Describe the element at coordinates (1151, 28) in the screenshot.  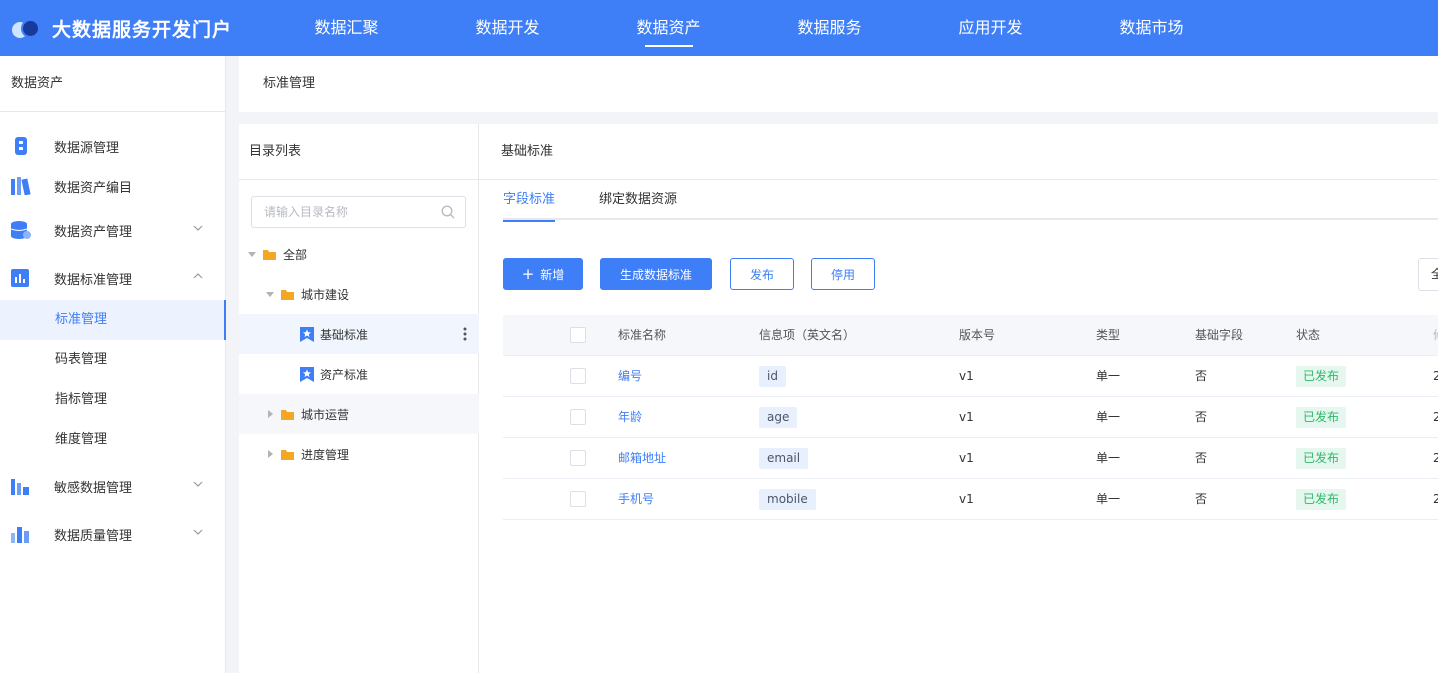
I see `nav-item-data-market: 数据市场` at that location.